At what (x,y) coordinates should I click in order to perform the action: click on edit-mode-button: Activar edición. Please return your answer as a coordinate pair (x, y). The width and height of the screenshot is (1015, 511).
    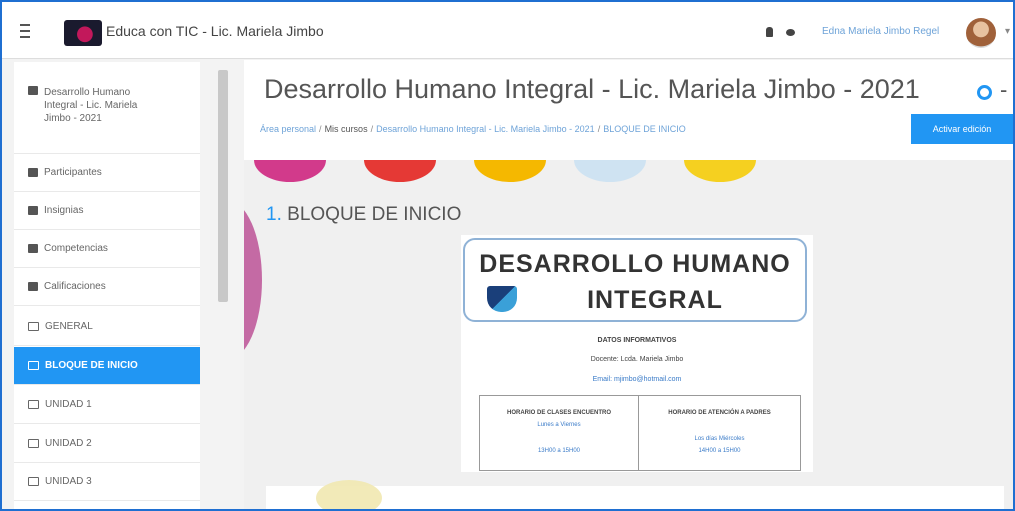
    Looking at the image, I should click on (962, 129).